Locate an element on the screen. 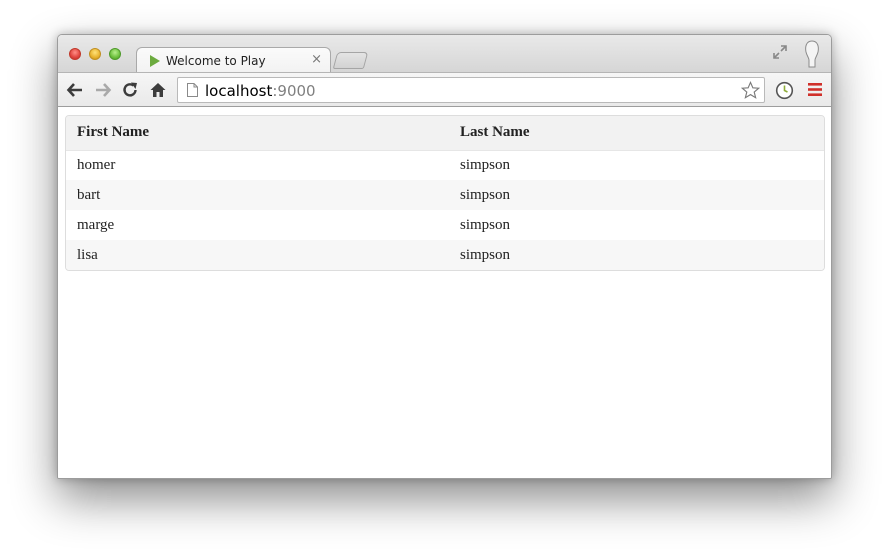  table-row: bart simpson is located at coordinates (445, 195).